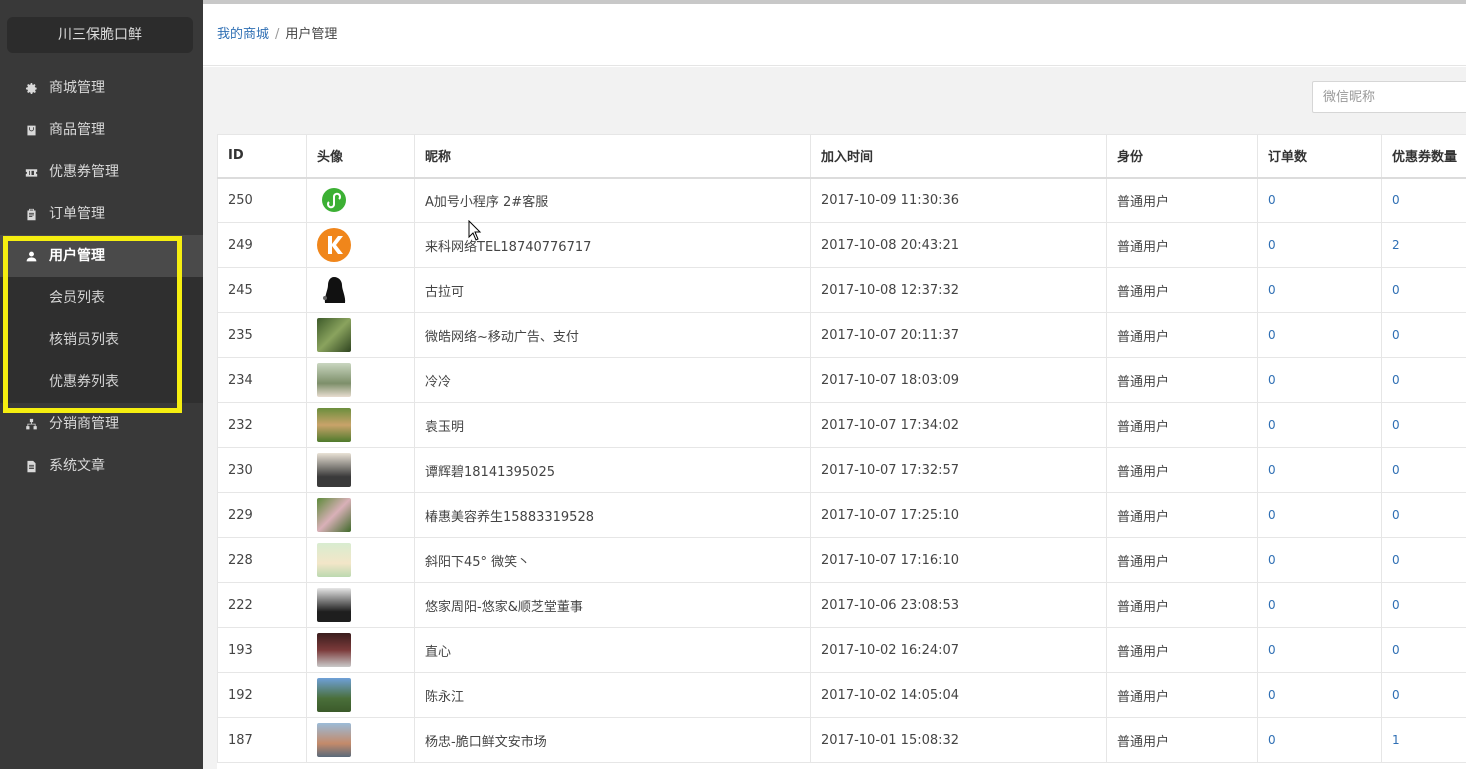 Image resolution: width=1466 pixels, height=769 pixels. What do you see at coordinates (1423, 156) in the screenshot?
I see `column-header-coupons: 优惠券数量` at bounding box center [1423, 156].